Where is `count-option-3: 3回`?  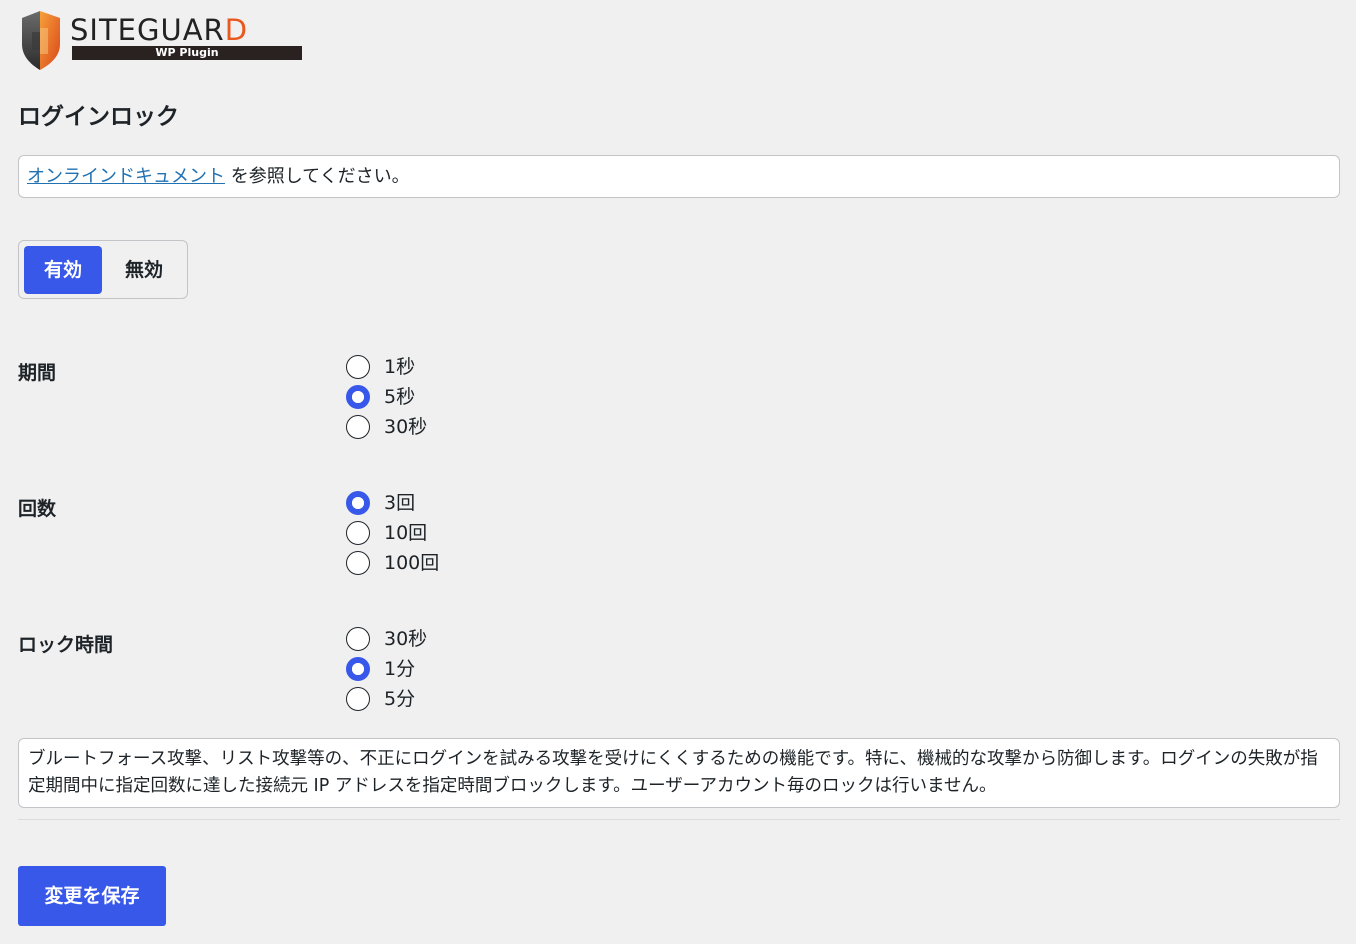
count-option-3: 3回 is located at coordinates (392, 503).